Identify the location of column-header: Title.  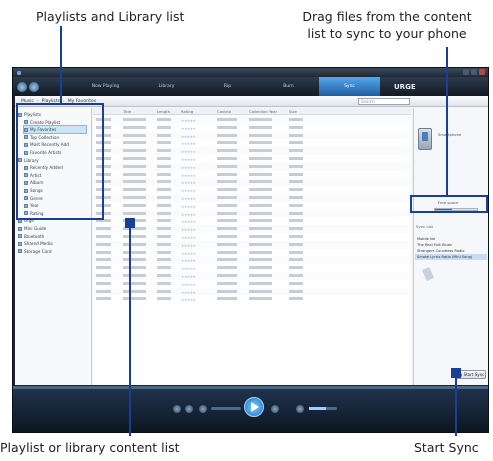
(127, 111).